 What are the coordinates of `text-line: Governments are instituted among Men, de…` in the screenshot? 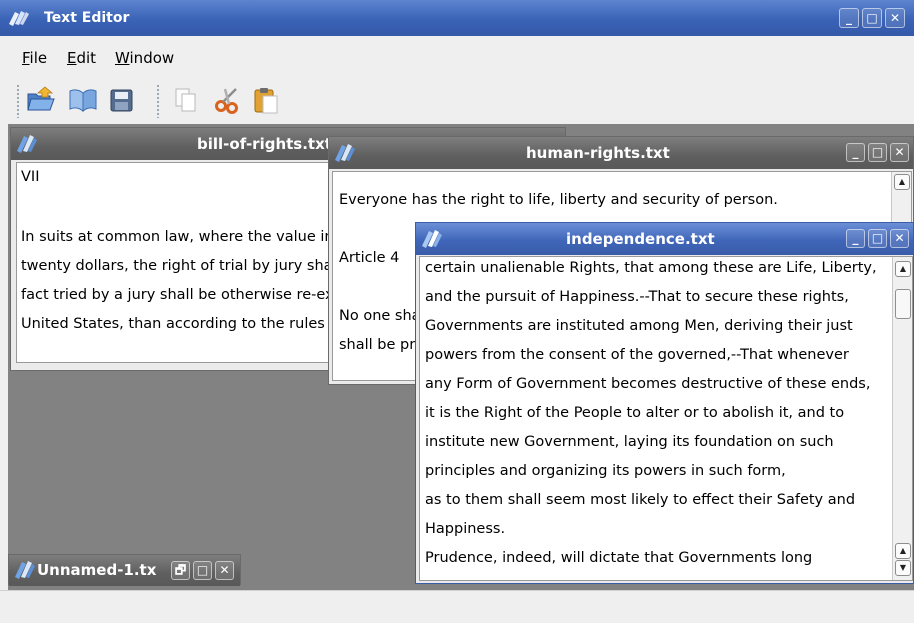 It's located at (639, 326).